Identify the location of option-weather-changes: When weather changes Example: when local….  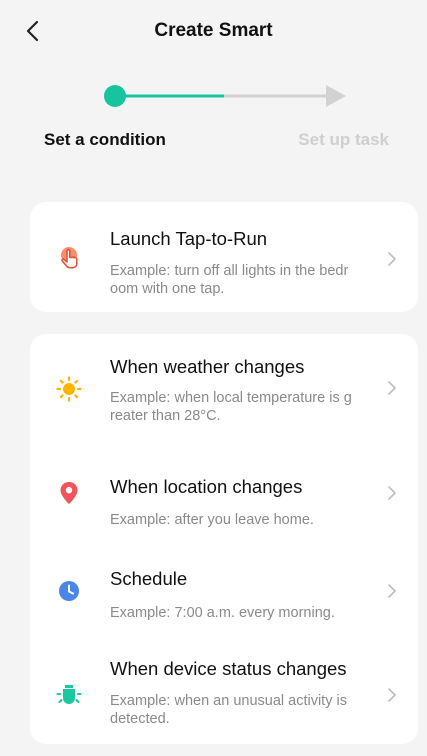
(224, 384).